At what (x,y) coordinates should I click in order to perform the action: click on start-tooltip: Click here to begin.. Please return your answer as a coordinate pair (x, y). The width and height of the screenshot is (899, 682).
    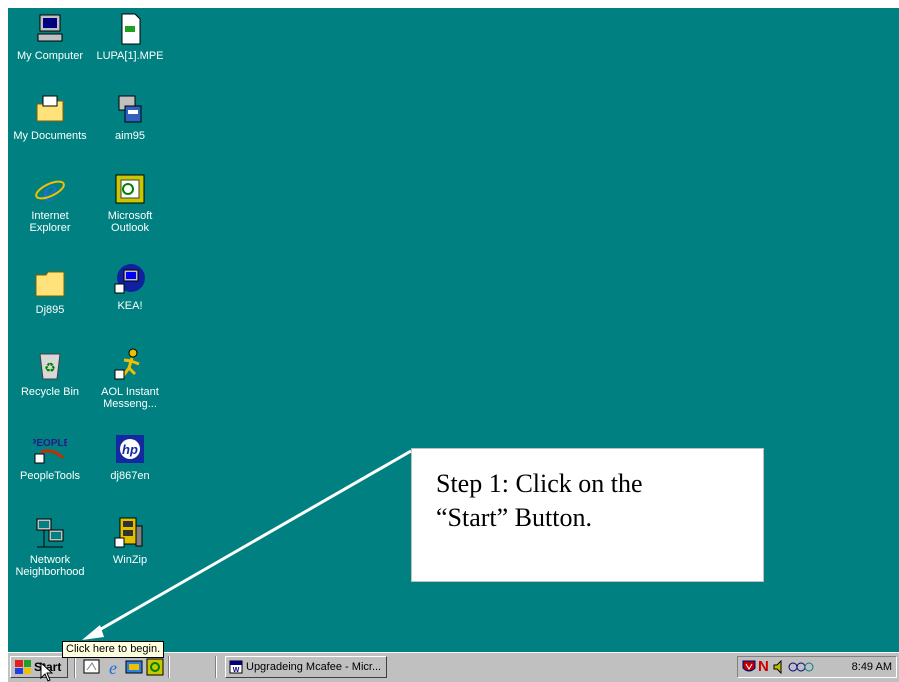
    Looking at the image, I should click on (113, 649).